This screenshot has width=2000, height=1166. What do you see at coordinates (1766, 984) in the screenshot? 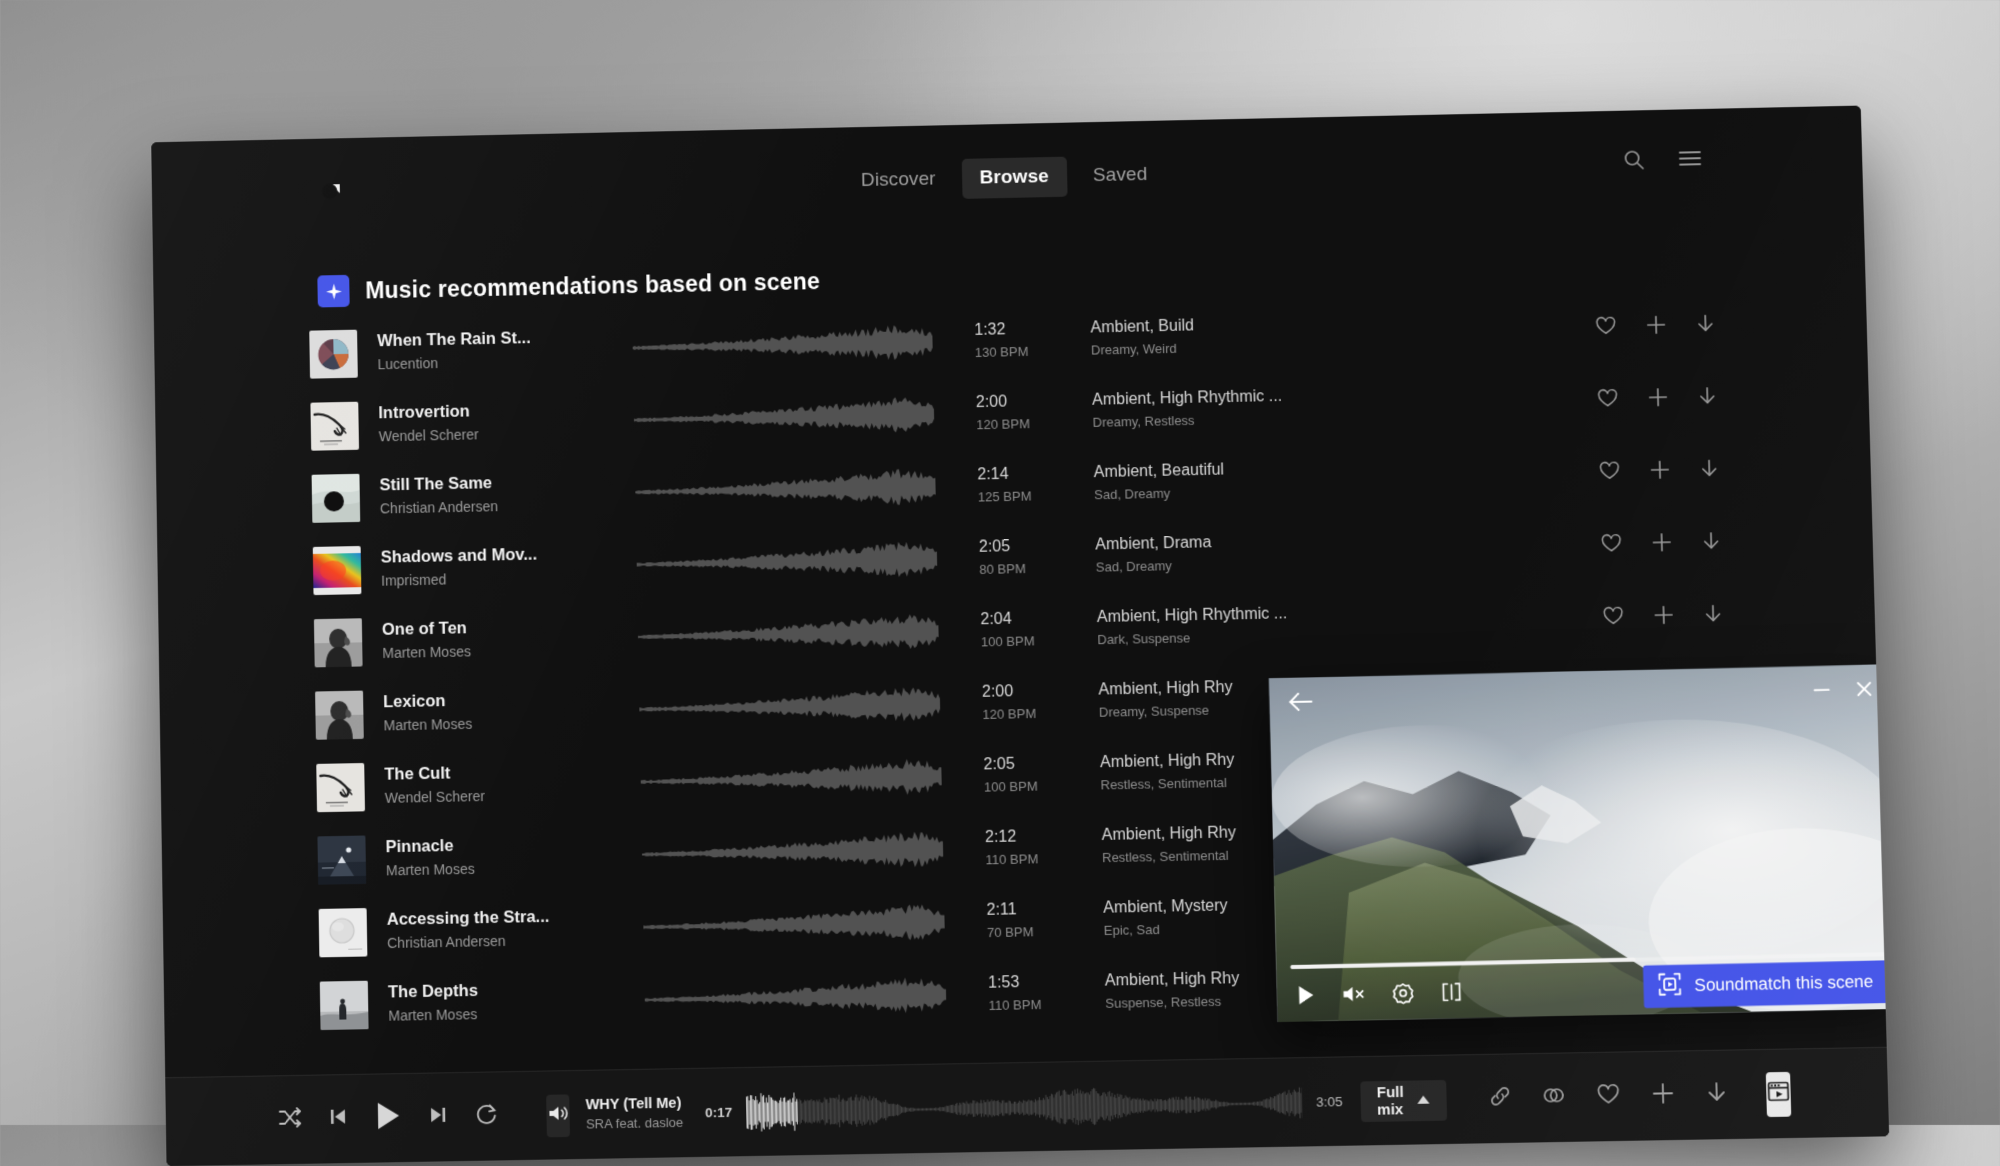
I see `soundmatch-button: Soundmatch this scene` at bounding box center [1766, 984].